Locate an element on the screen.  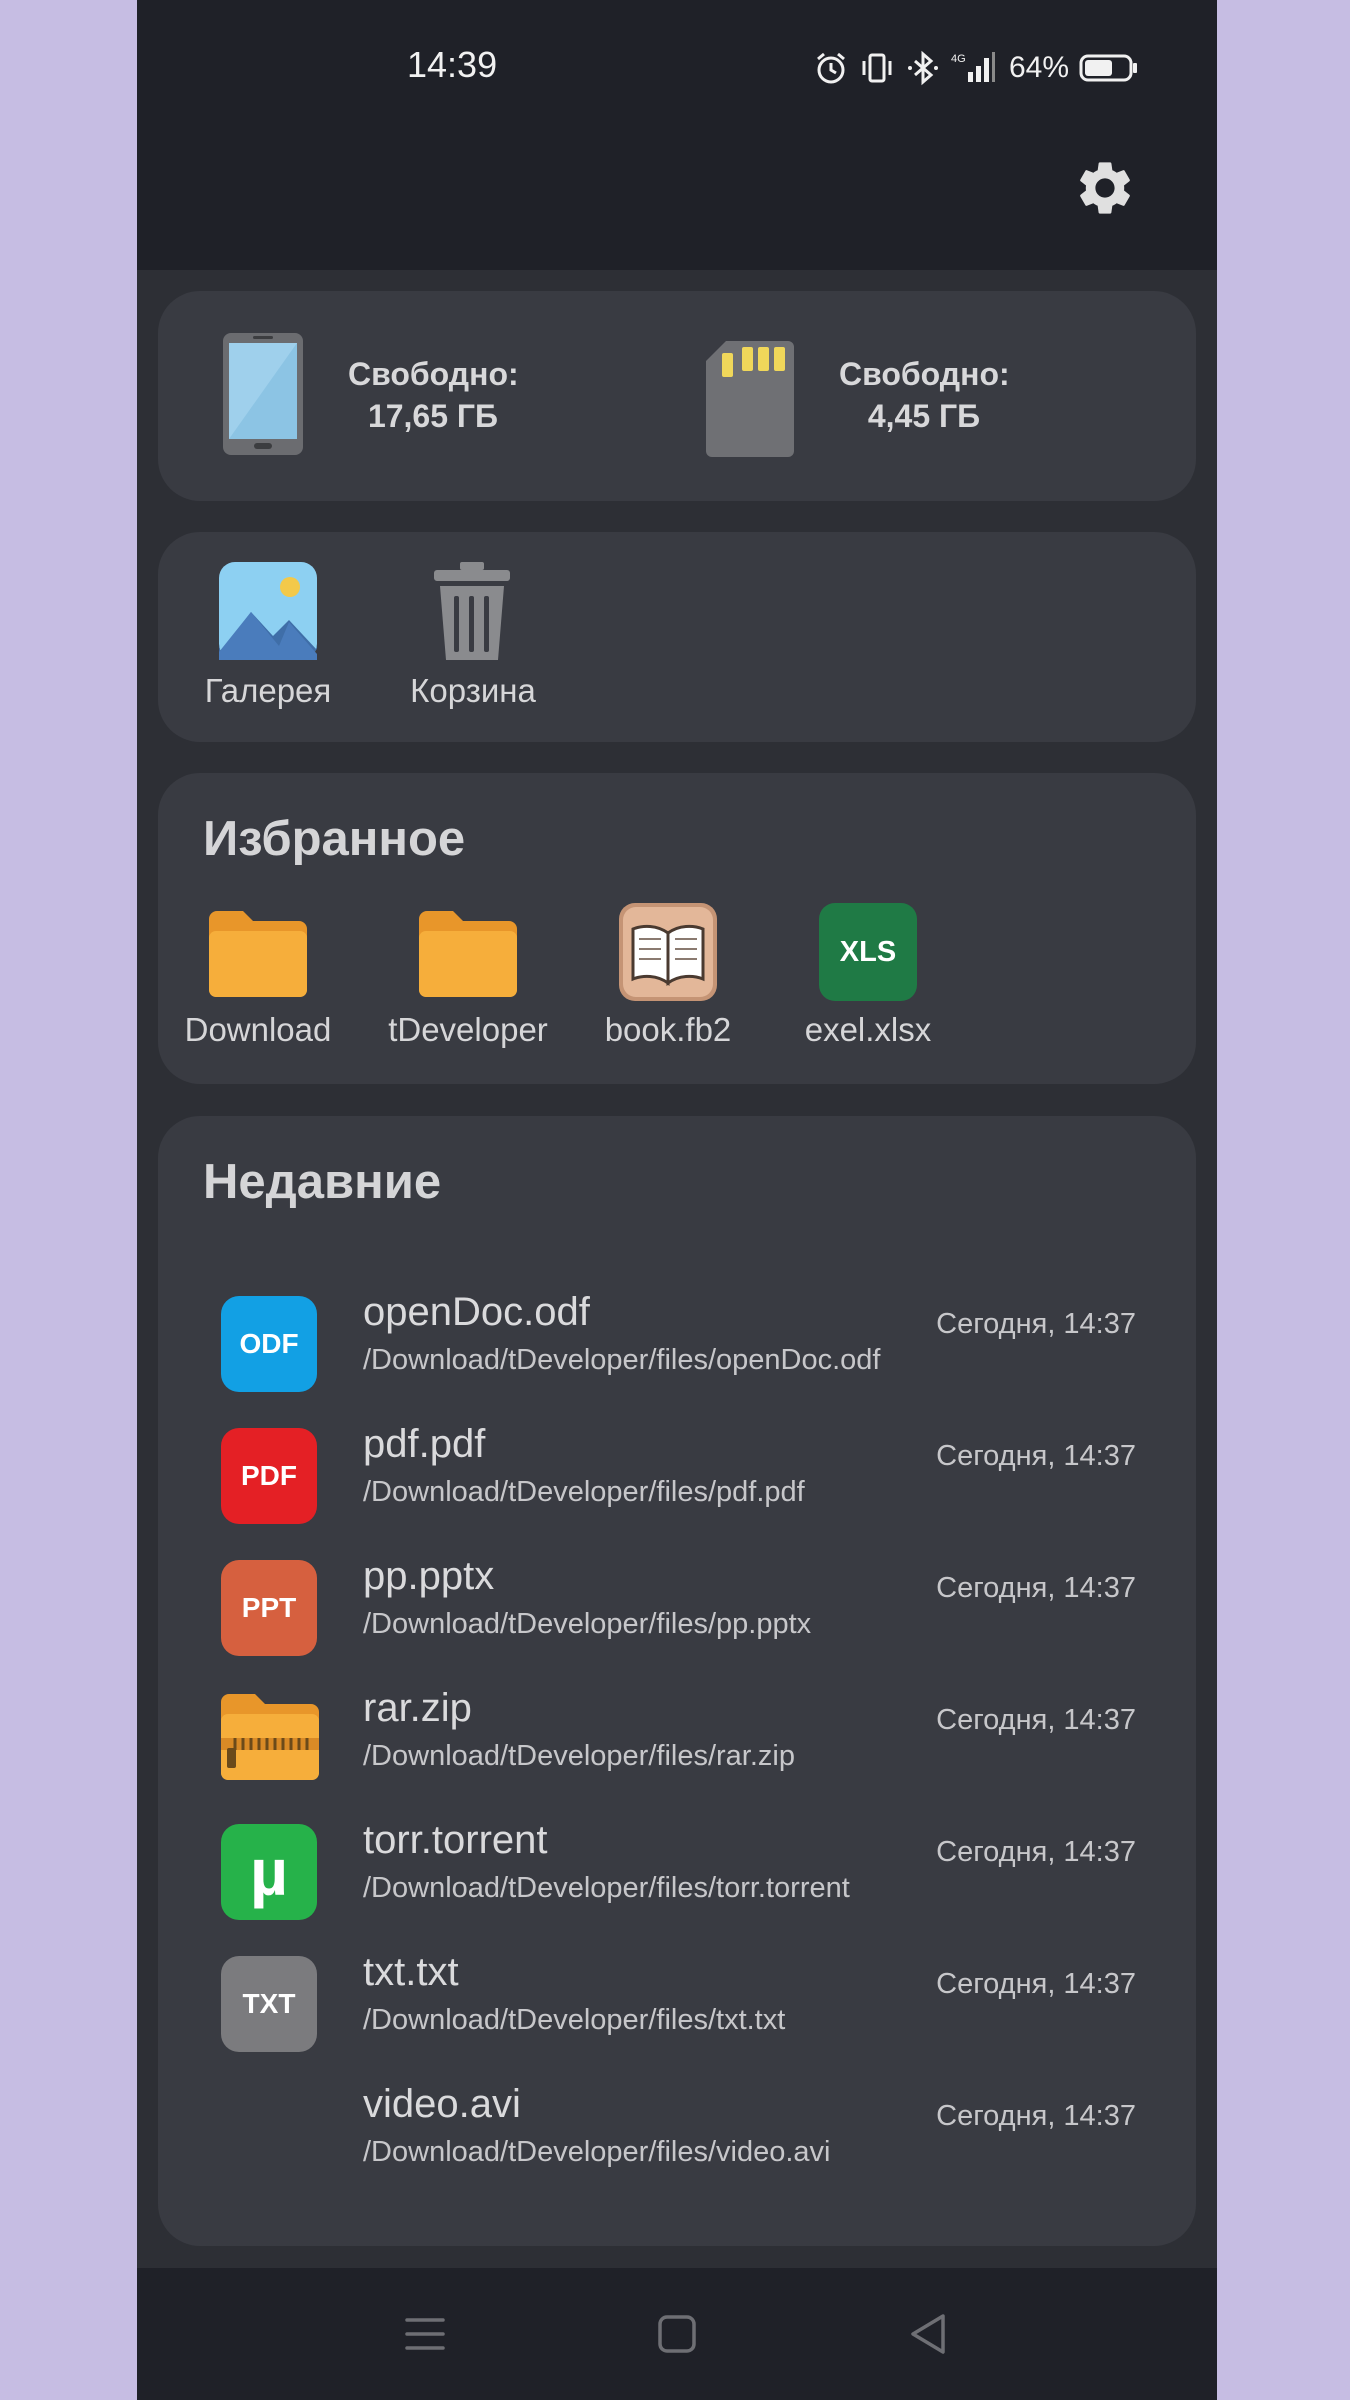
file-path: /Download/tDeveloper/files/pp.pptx is located at coordinates (587, 1624).